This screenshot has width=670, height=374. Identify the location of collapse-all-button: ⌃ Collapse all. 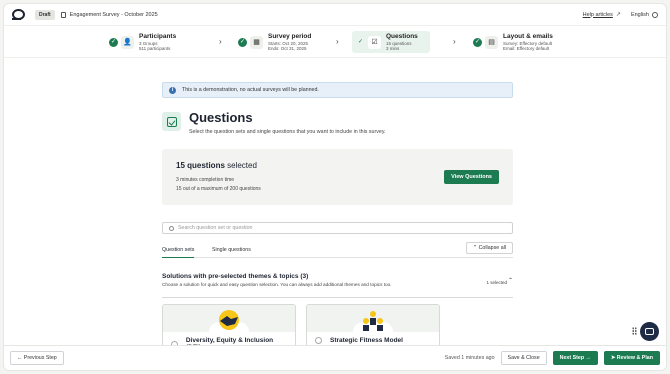
(489, 248).